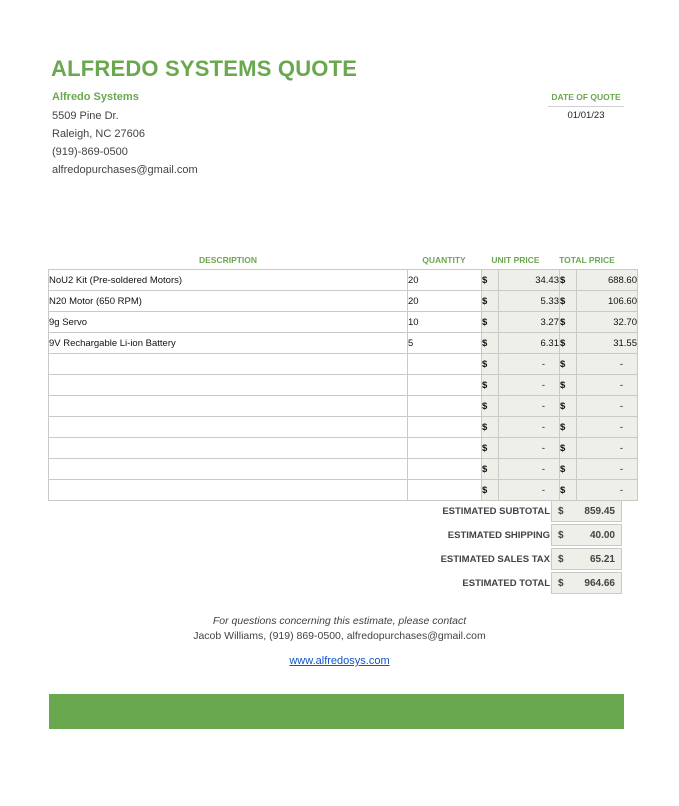 The width and height of the screenshot is (679, 806). Describe the element at coordinates (495, 559) in the screenshot. I see `summary-label: ESTIMATED SALES TAX` at that location.